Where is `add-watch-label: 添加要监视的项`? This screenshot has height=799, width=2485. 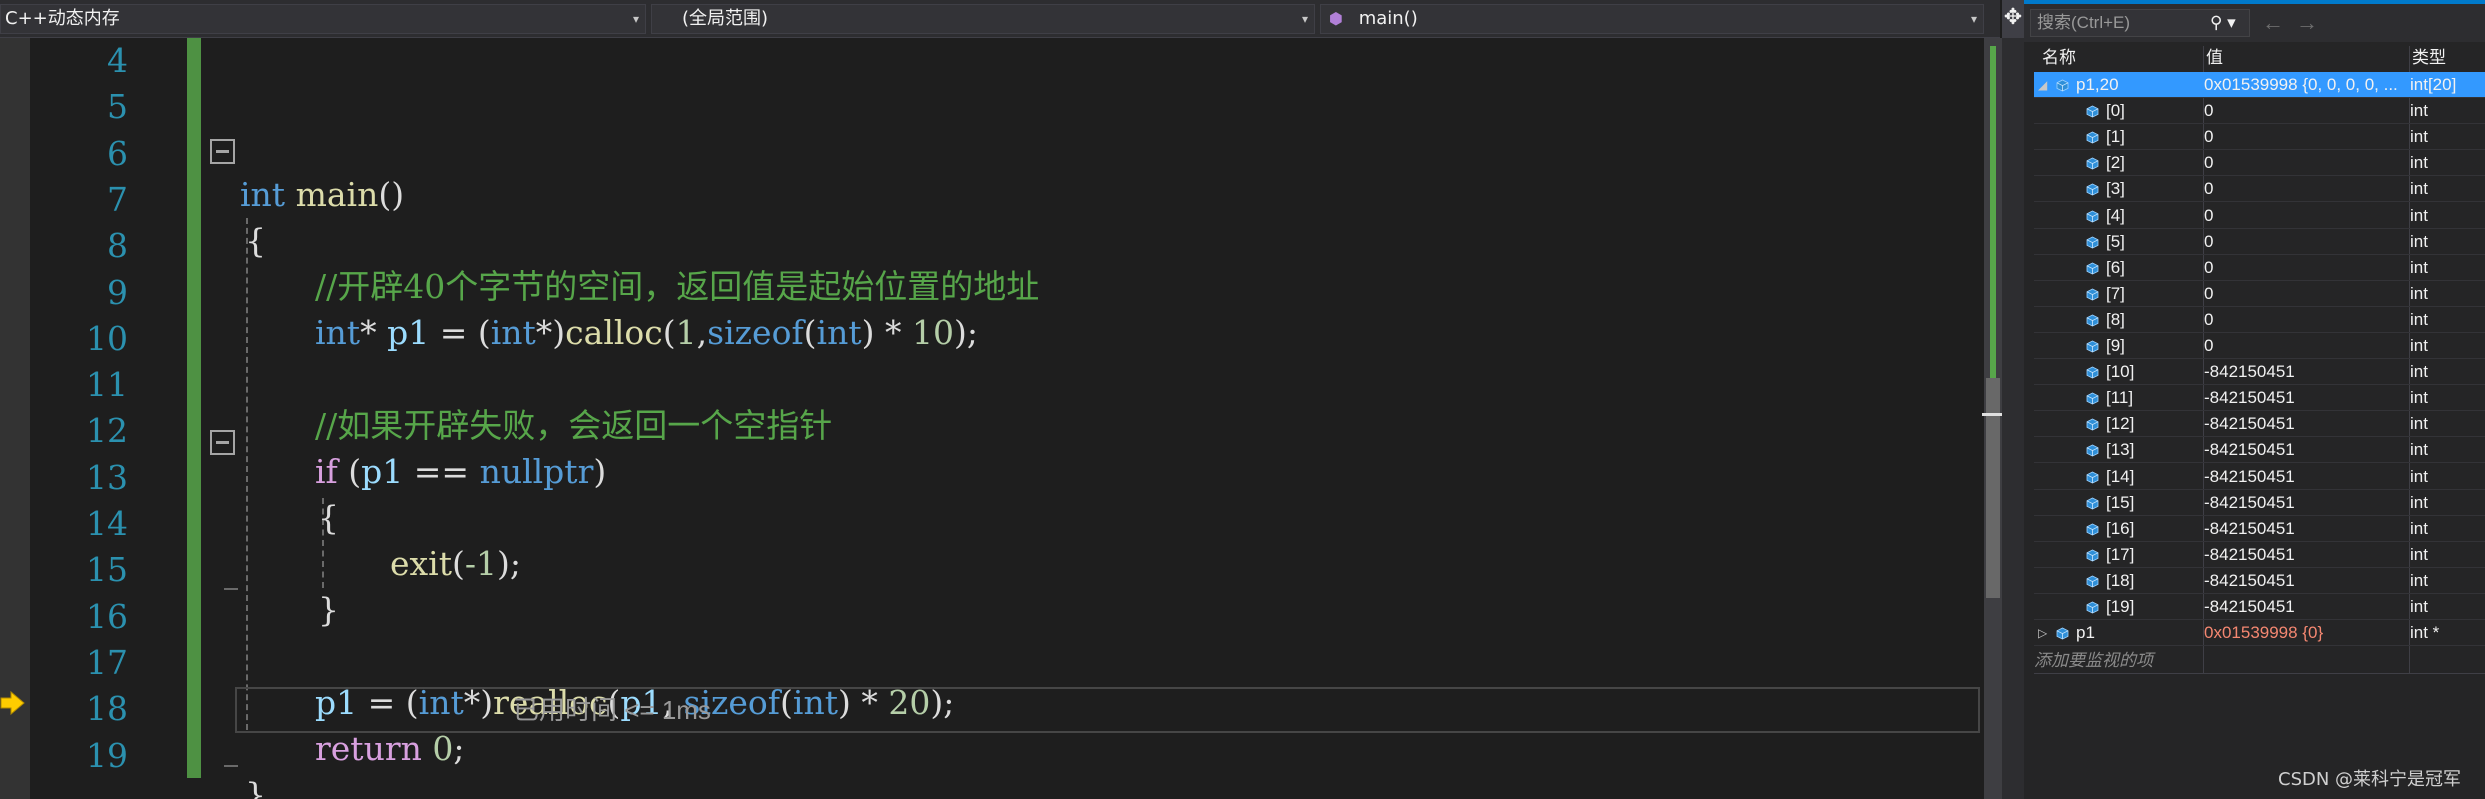 add-watch-label: 添加要监视的项 is located at coordinates (2093, 660).